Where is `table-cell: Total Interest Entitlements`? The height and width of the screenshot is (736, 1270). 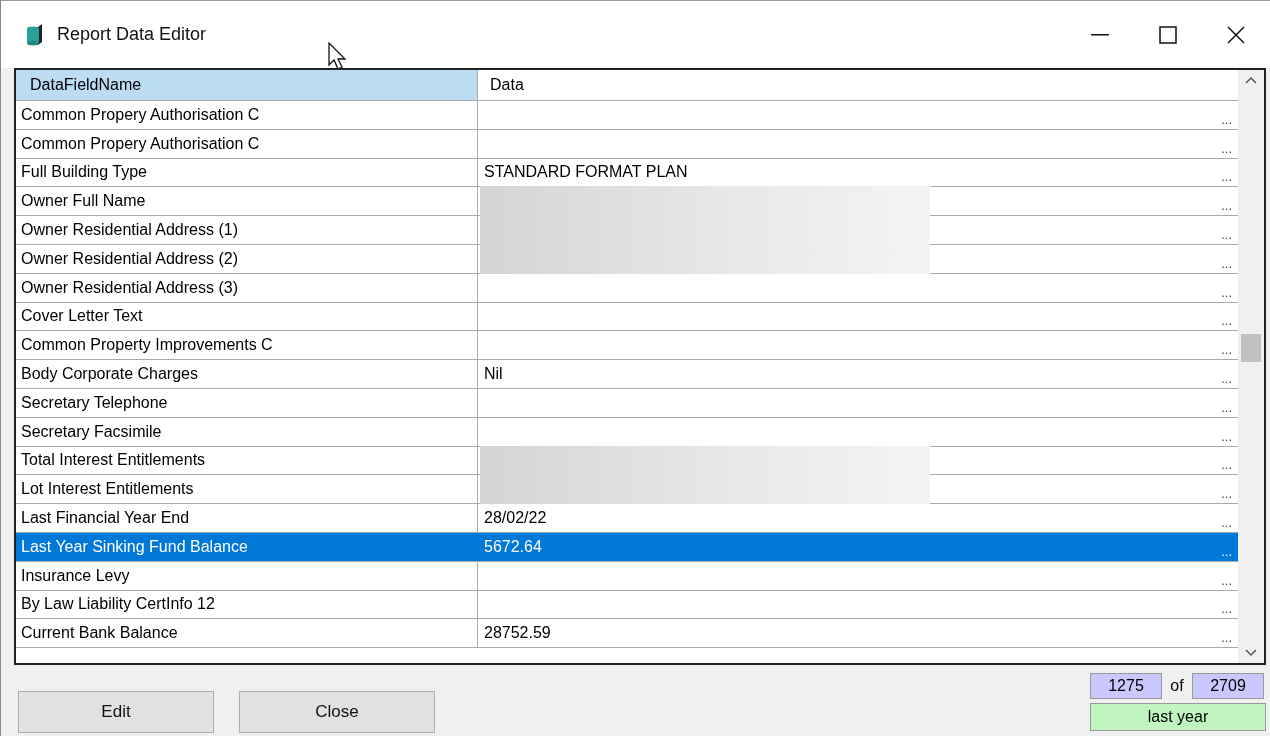
table-cell: Total Interest Entitlements is located at coordinates (247, 460).